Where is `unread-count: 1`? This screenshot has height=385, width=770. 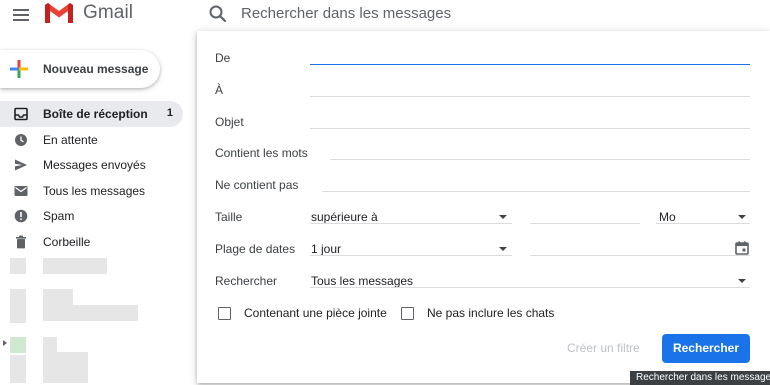 unread-count: 1 is located at coordinates (169, 113).